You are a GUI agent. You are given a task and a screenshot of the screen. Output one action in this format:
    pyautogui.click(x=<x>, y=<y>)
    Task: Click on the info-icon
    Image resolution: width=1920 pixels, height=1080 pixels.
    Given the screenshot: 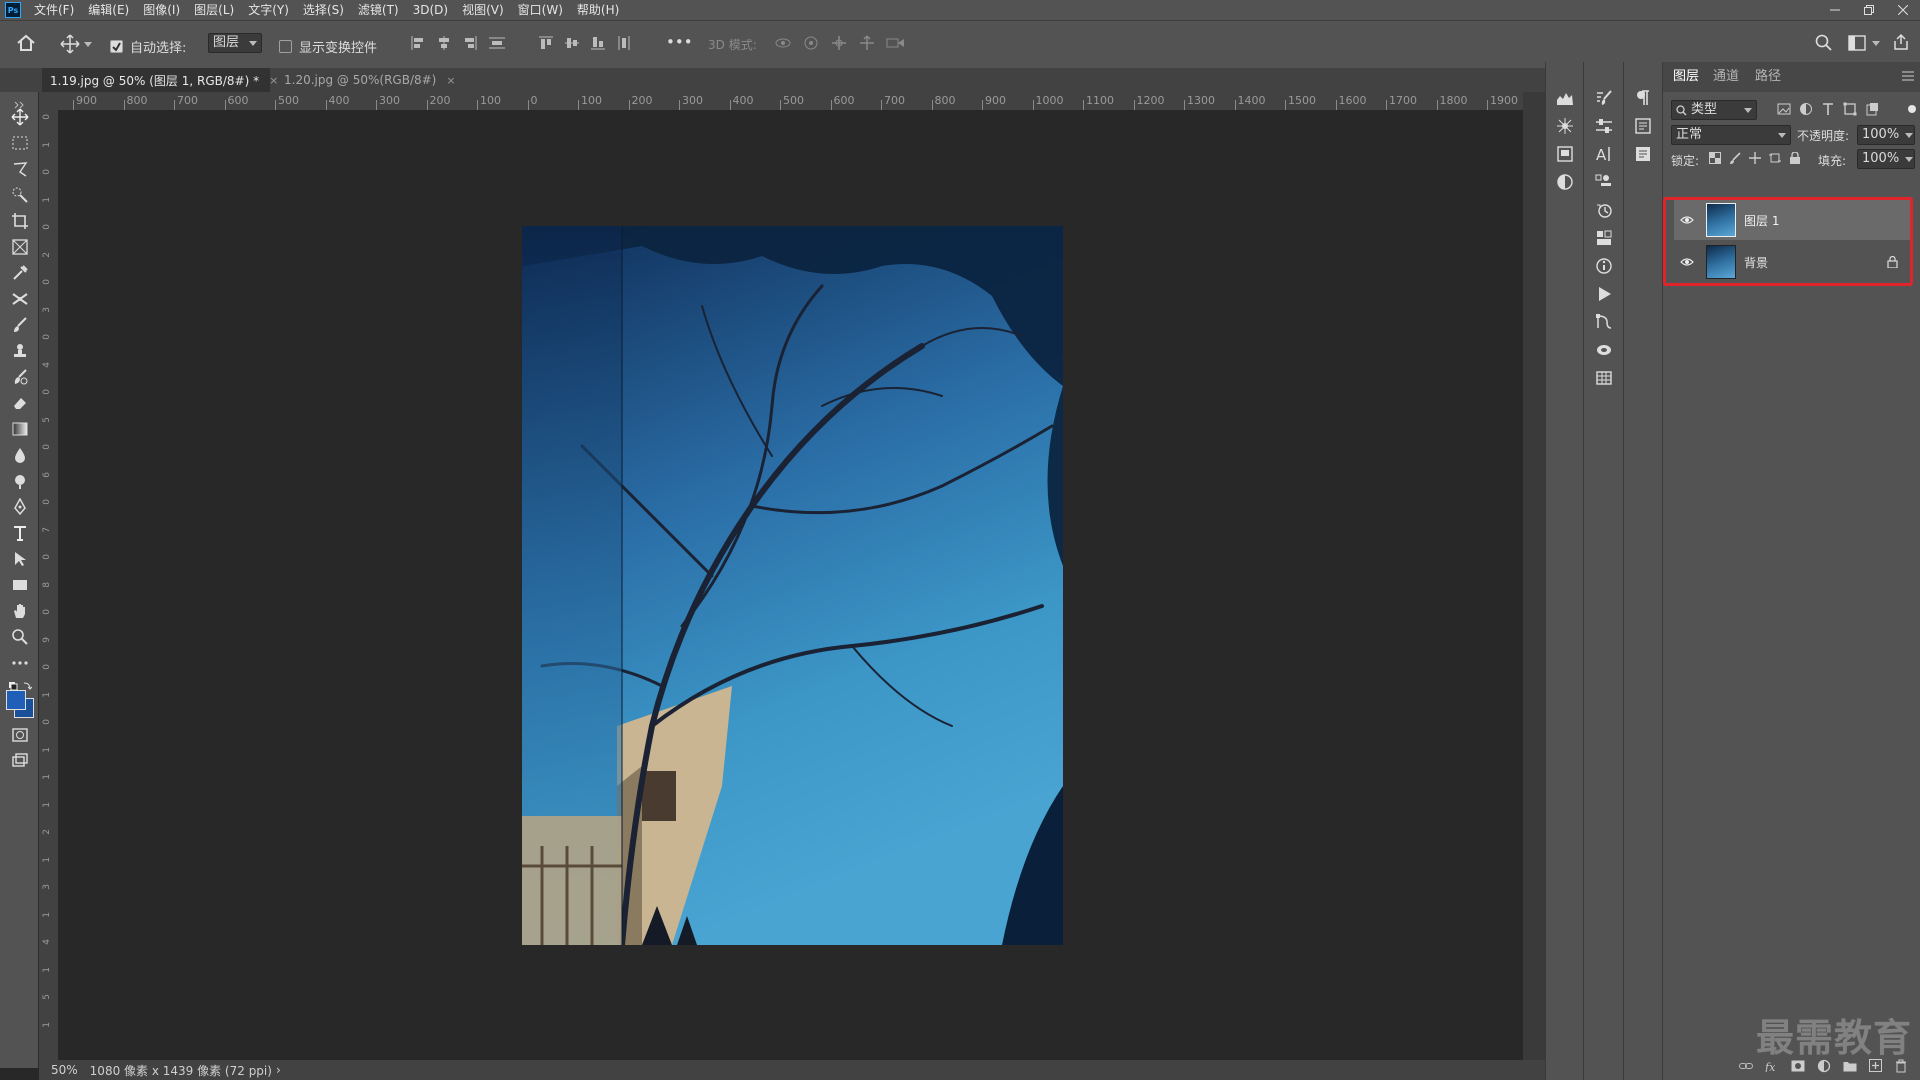 What is the action you would take?
    pyautogui.click(x=1603, y=266)
    